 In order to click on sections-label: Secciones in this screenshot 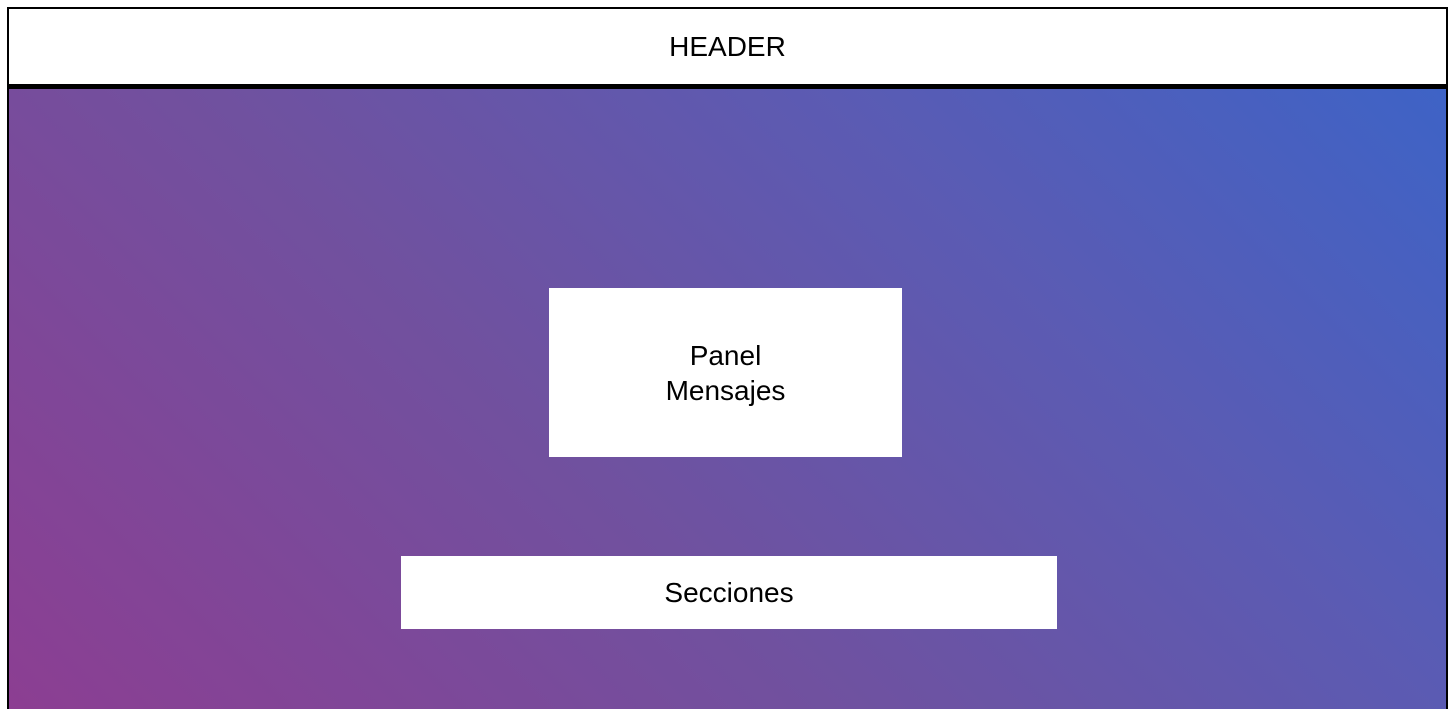, I will do `click(729, 592)`.